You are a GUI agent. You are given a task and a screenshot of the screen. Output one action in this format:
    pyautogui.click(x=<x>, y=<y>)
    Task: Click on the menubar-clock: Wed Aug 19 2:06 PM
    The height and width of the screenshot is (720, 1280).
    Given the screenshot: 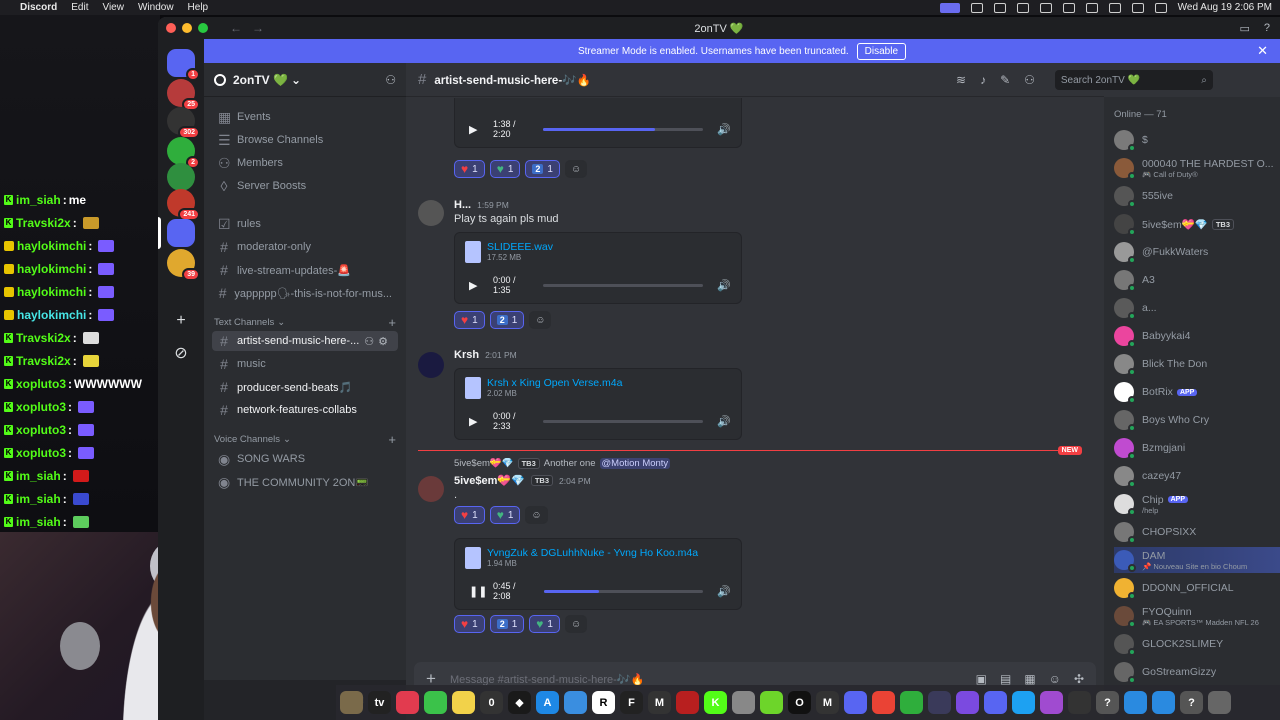 What is the action you would take?
    pyautogui.click(x=1225, y=7)
    